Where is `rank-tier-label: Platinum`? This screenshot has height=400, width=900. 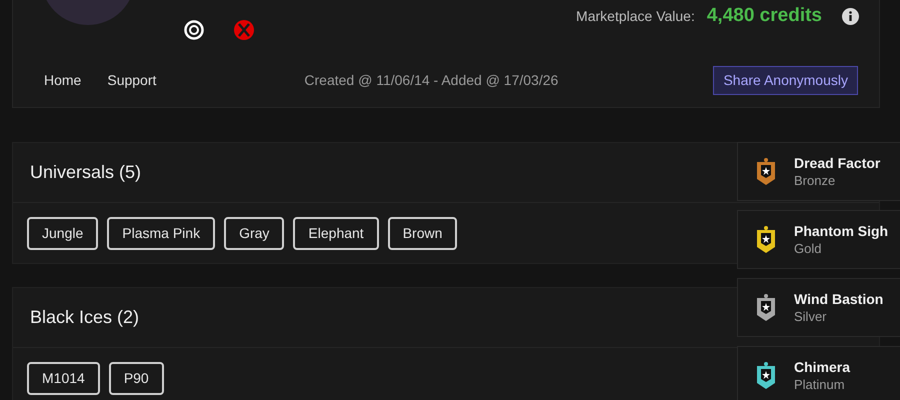
rank-tier-label: Platinum is located at coordinates (820, 384).